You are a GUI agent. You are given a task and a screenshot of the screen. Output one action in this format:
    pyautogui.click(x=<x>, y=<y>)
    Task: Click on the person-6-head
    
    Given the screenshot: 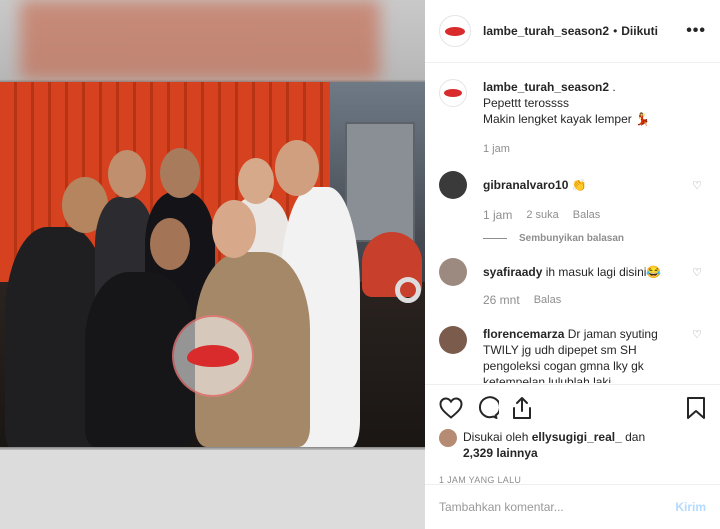 What is the action you would take?
    pyautogui.click(x=170, y=244)
    